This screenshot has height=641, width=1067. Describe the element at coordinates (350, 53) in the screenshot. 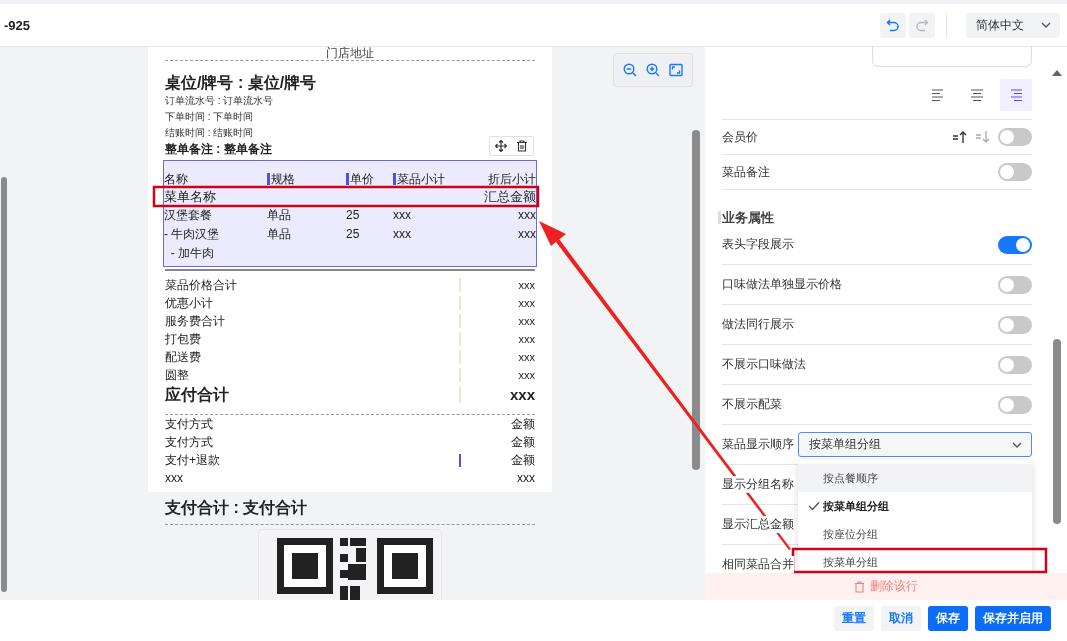

I see `store-address: 门店地址` at that location.